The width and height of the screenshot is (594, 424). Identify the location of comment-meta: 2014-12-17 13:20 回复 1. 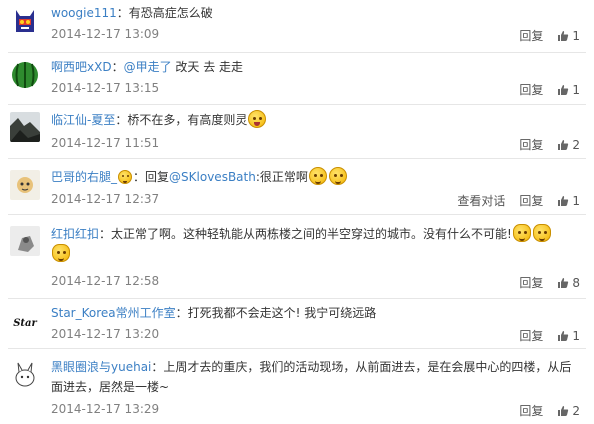
(317, 335).